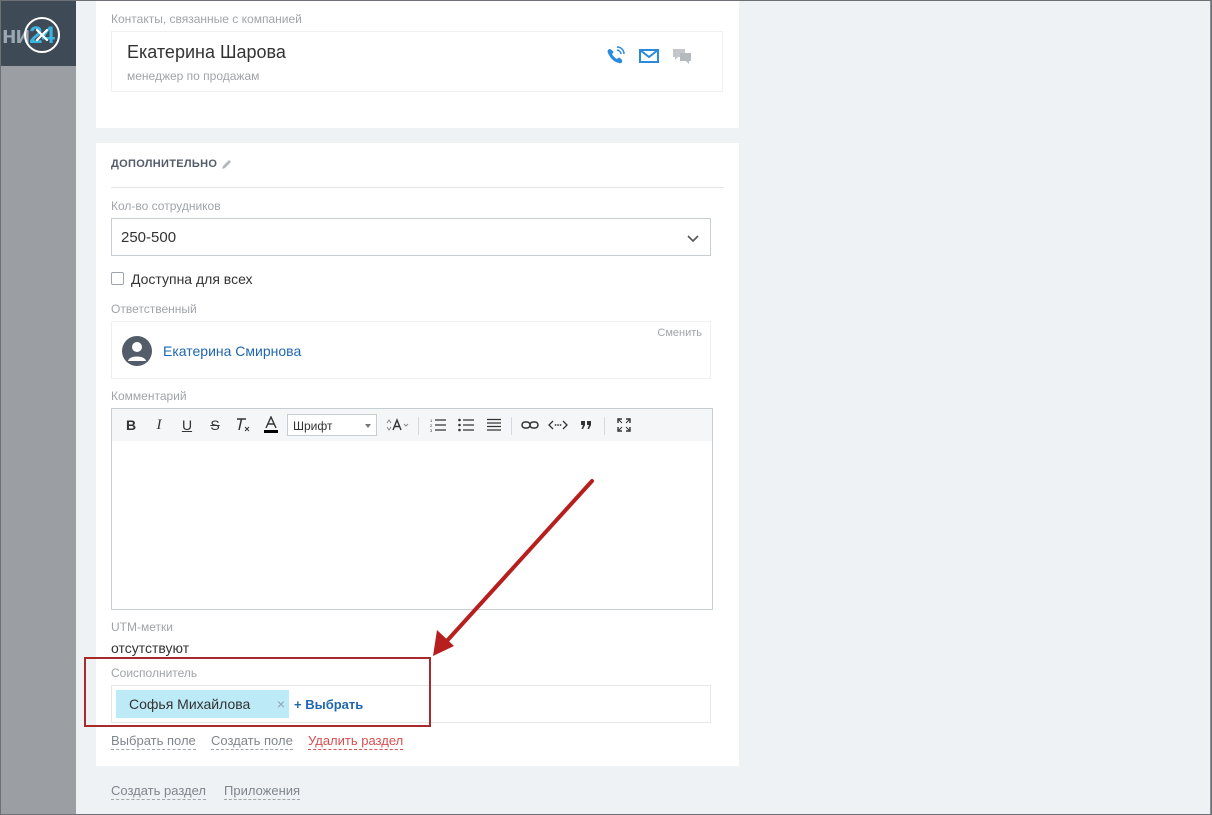  I want to click on chat-icon, so click(682, 56).